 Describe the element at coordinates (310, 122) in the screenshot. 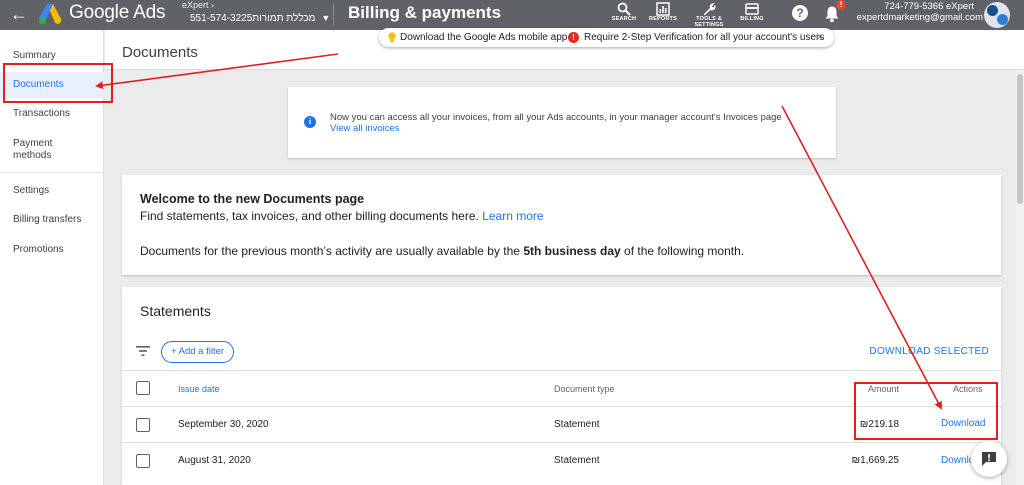

I see `info-icon: i` at that location.